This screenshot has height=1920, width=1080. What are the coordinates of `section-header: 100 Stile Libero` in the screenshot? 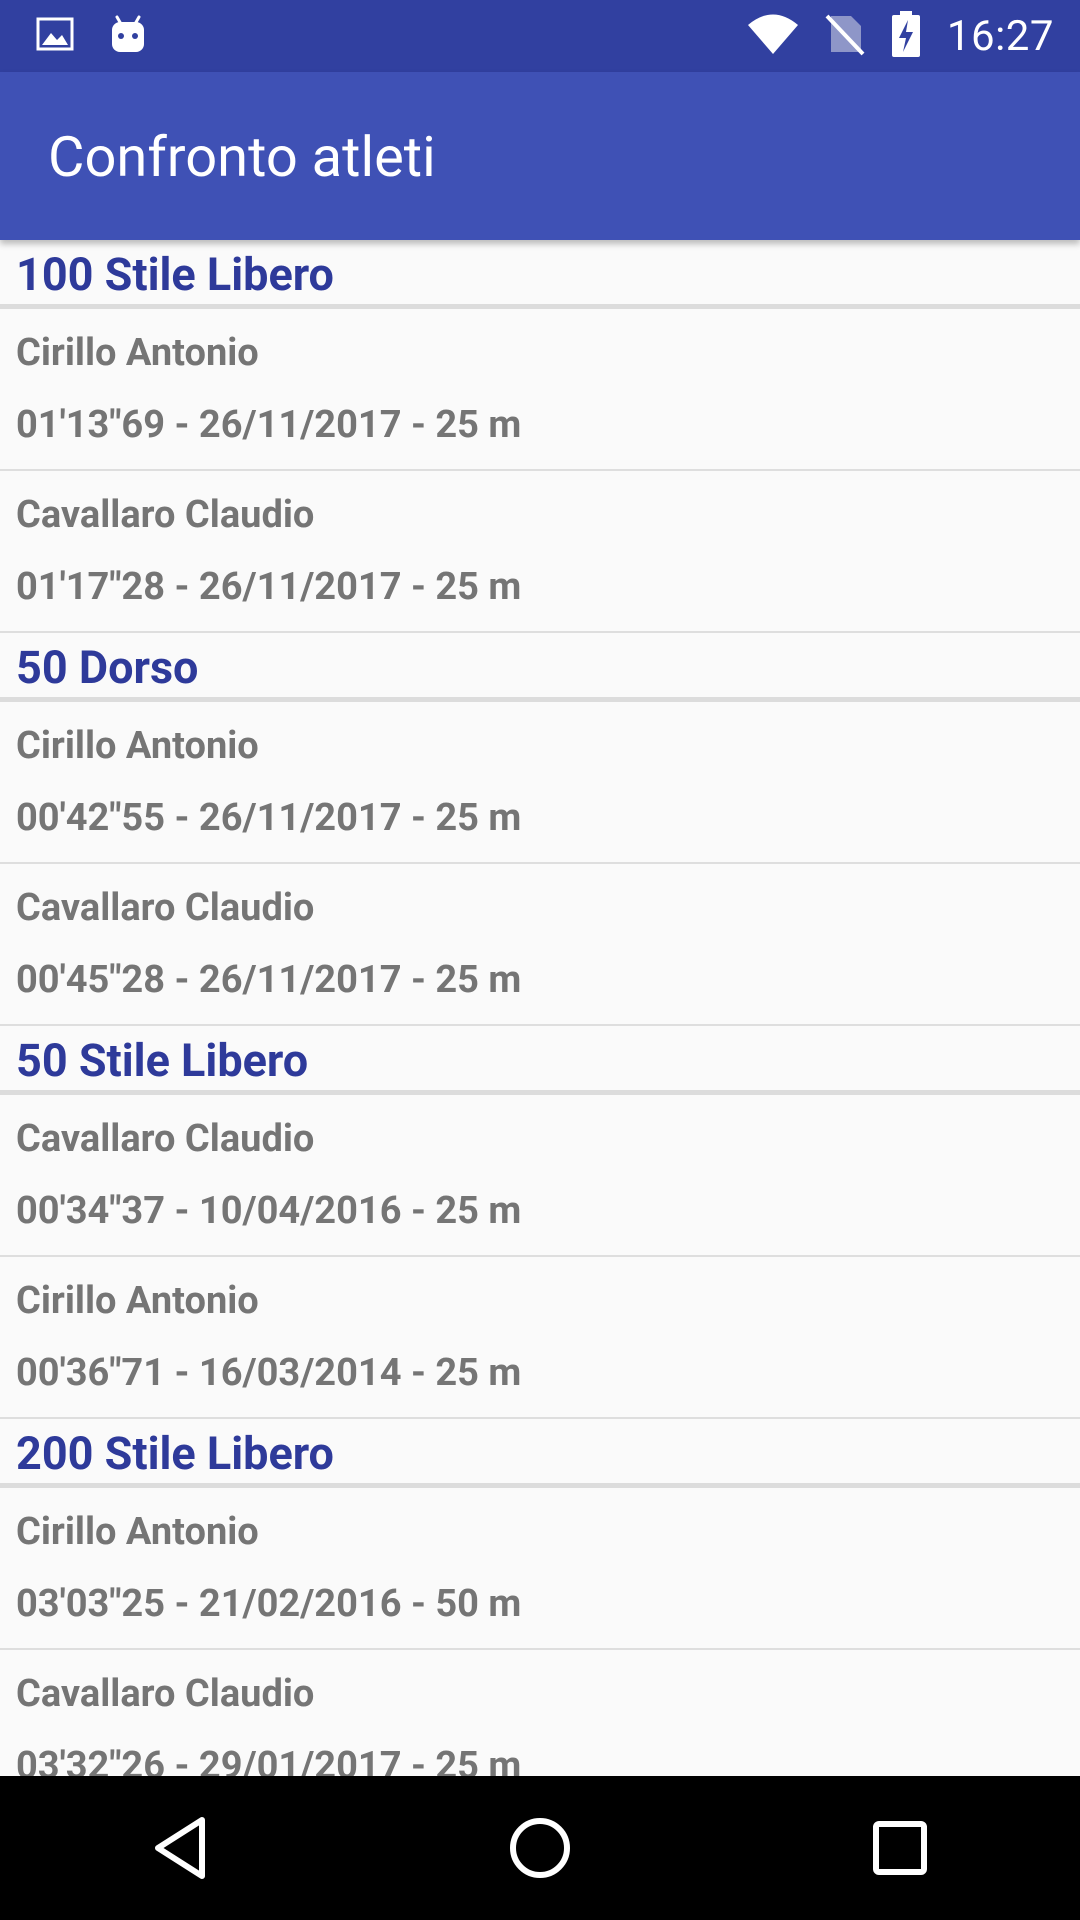 It's located at (540, 274).